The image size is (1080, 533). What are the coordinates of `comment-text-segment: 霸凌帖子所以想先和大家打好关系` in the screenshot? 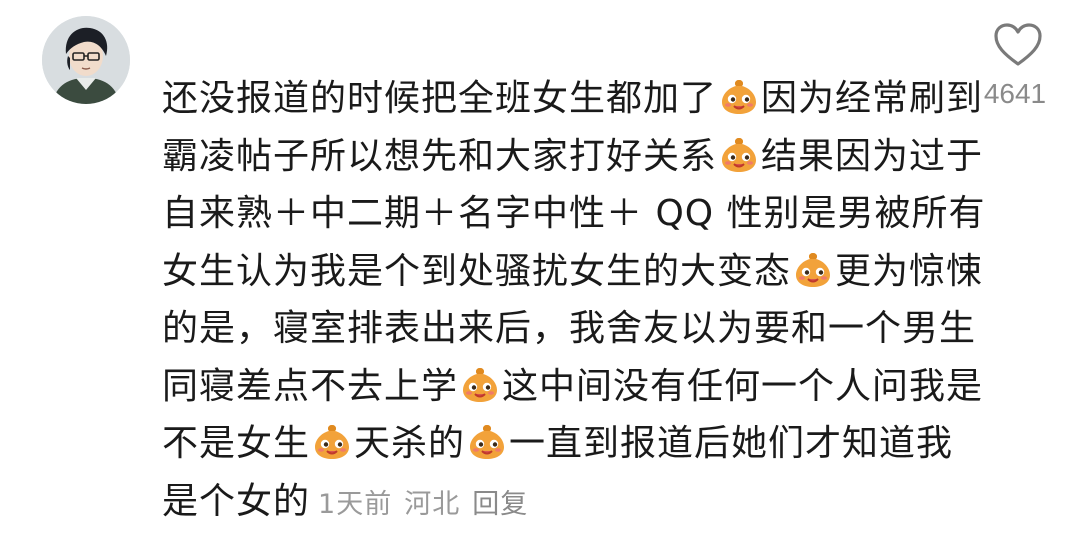 It's located at (439, 156).